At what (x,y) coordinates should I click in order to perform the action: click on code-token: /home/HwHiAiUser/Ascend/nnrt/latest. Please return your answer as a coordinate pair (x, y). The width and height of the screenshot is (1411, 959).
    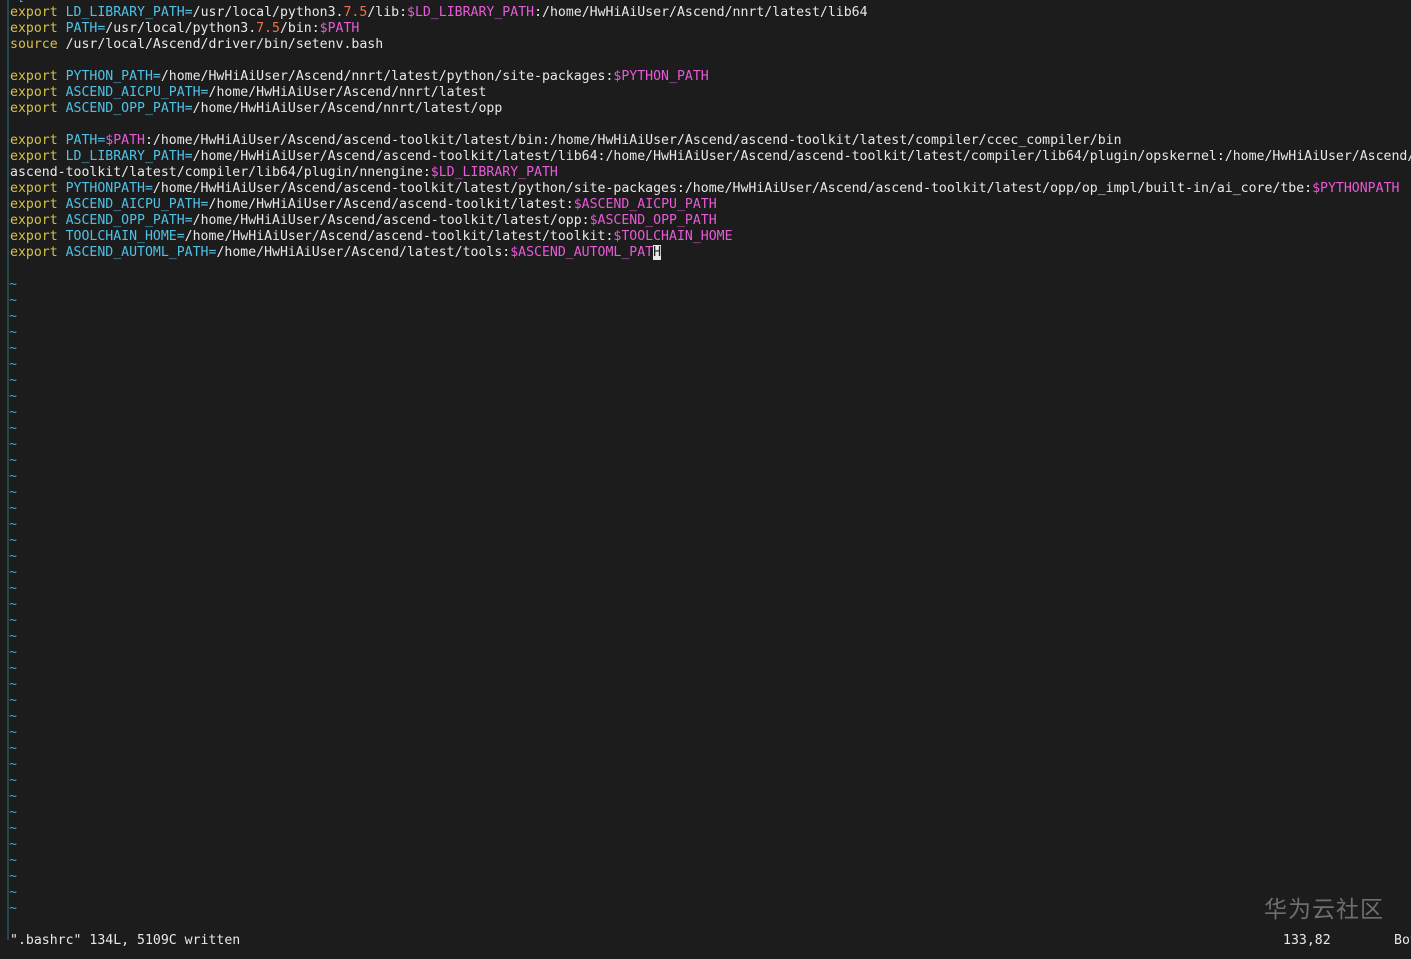
    Looking at the image, I should click on (347, 92).